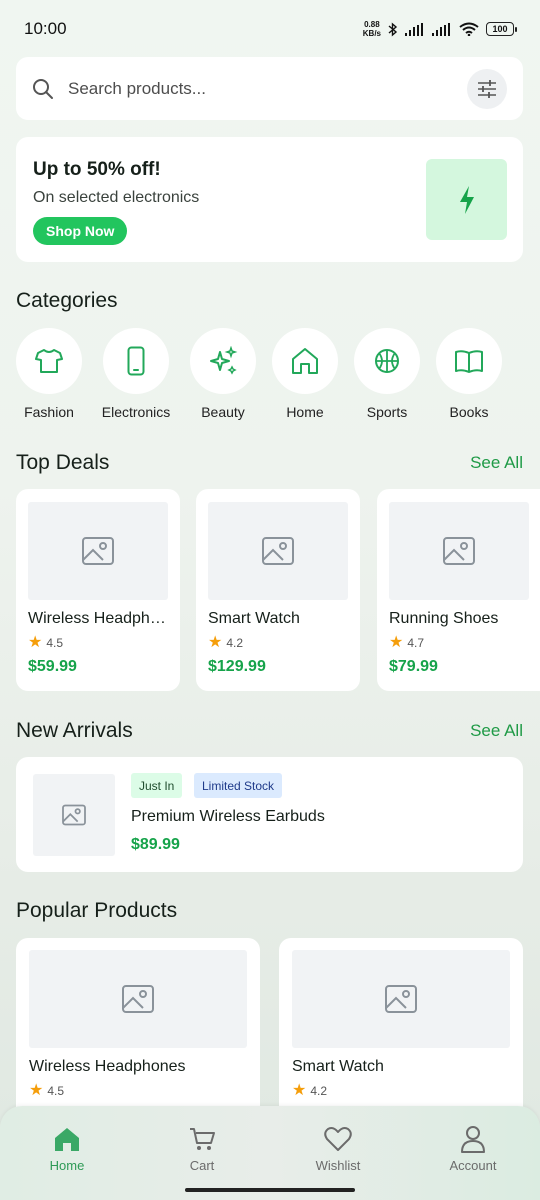 This screenshot has width=540, height=1200. I want to click on bluetooth-icon, so click(393, 29).